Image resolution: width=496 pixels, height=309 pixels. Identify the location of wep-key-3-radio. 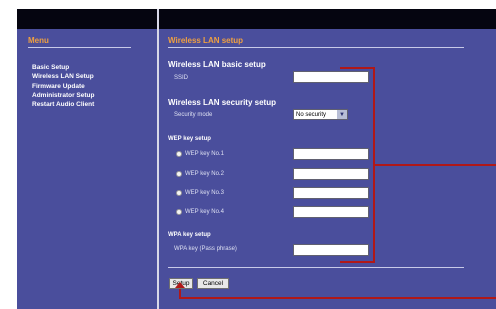
(179, 193).